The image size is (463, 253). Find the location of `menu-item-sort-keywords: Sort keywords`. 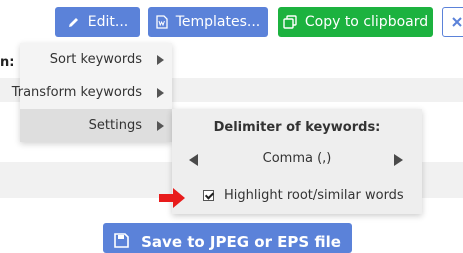

menu-item-sort-keywords: Sort keywords is located at coordinates (96, 59).